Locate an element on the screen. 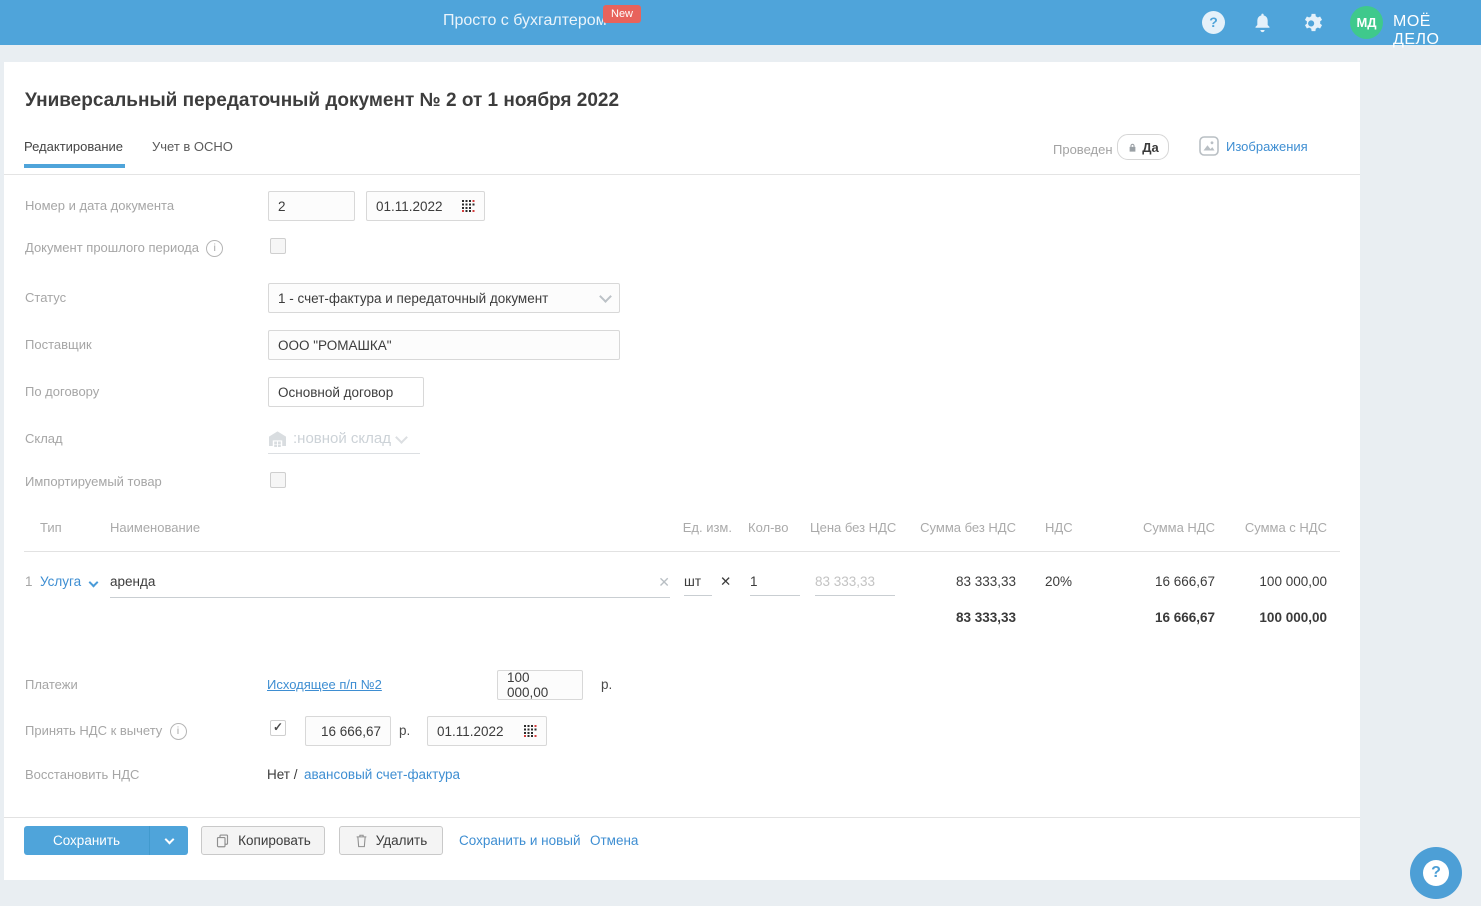 The height and width of the screenshot is (906, 1481). row-sum-no-vat: 83 333,33 is located at coordinates (985, 581).